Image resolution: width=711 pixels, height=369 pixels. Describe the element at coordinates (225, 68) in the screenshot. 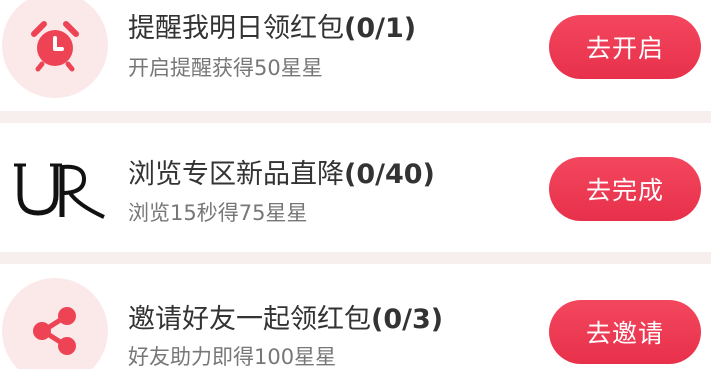

I see `task-reward-text: 开启提醒获得50星星` at that location.